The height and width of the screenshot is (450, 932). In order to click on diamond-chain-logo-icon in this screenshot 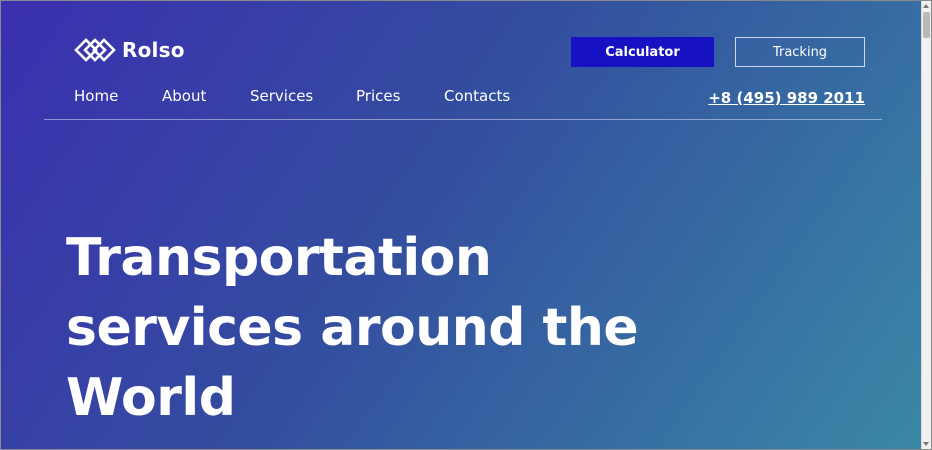, I will do `click(95, 50)`.